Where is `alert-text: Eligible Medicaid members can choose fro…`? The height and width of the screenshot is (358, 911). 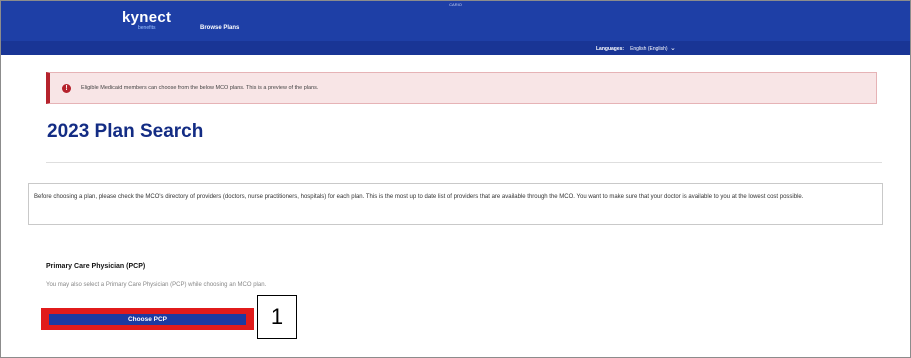
alert-text: Eligible Medicaid members can choose fro… is located at coordinates (200, 88).